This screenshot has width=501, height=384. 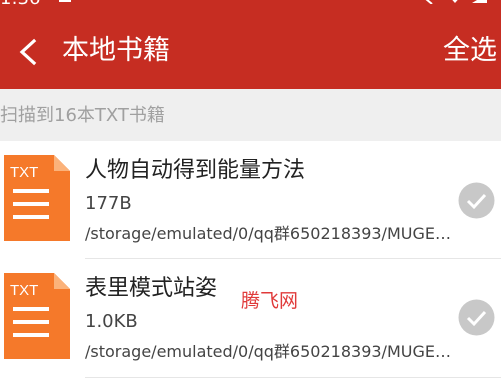 I want to click on wifi-icon, so click(x=455, y=4).